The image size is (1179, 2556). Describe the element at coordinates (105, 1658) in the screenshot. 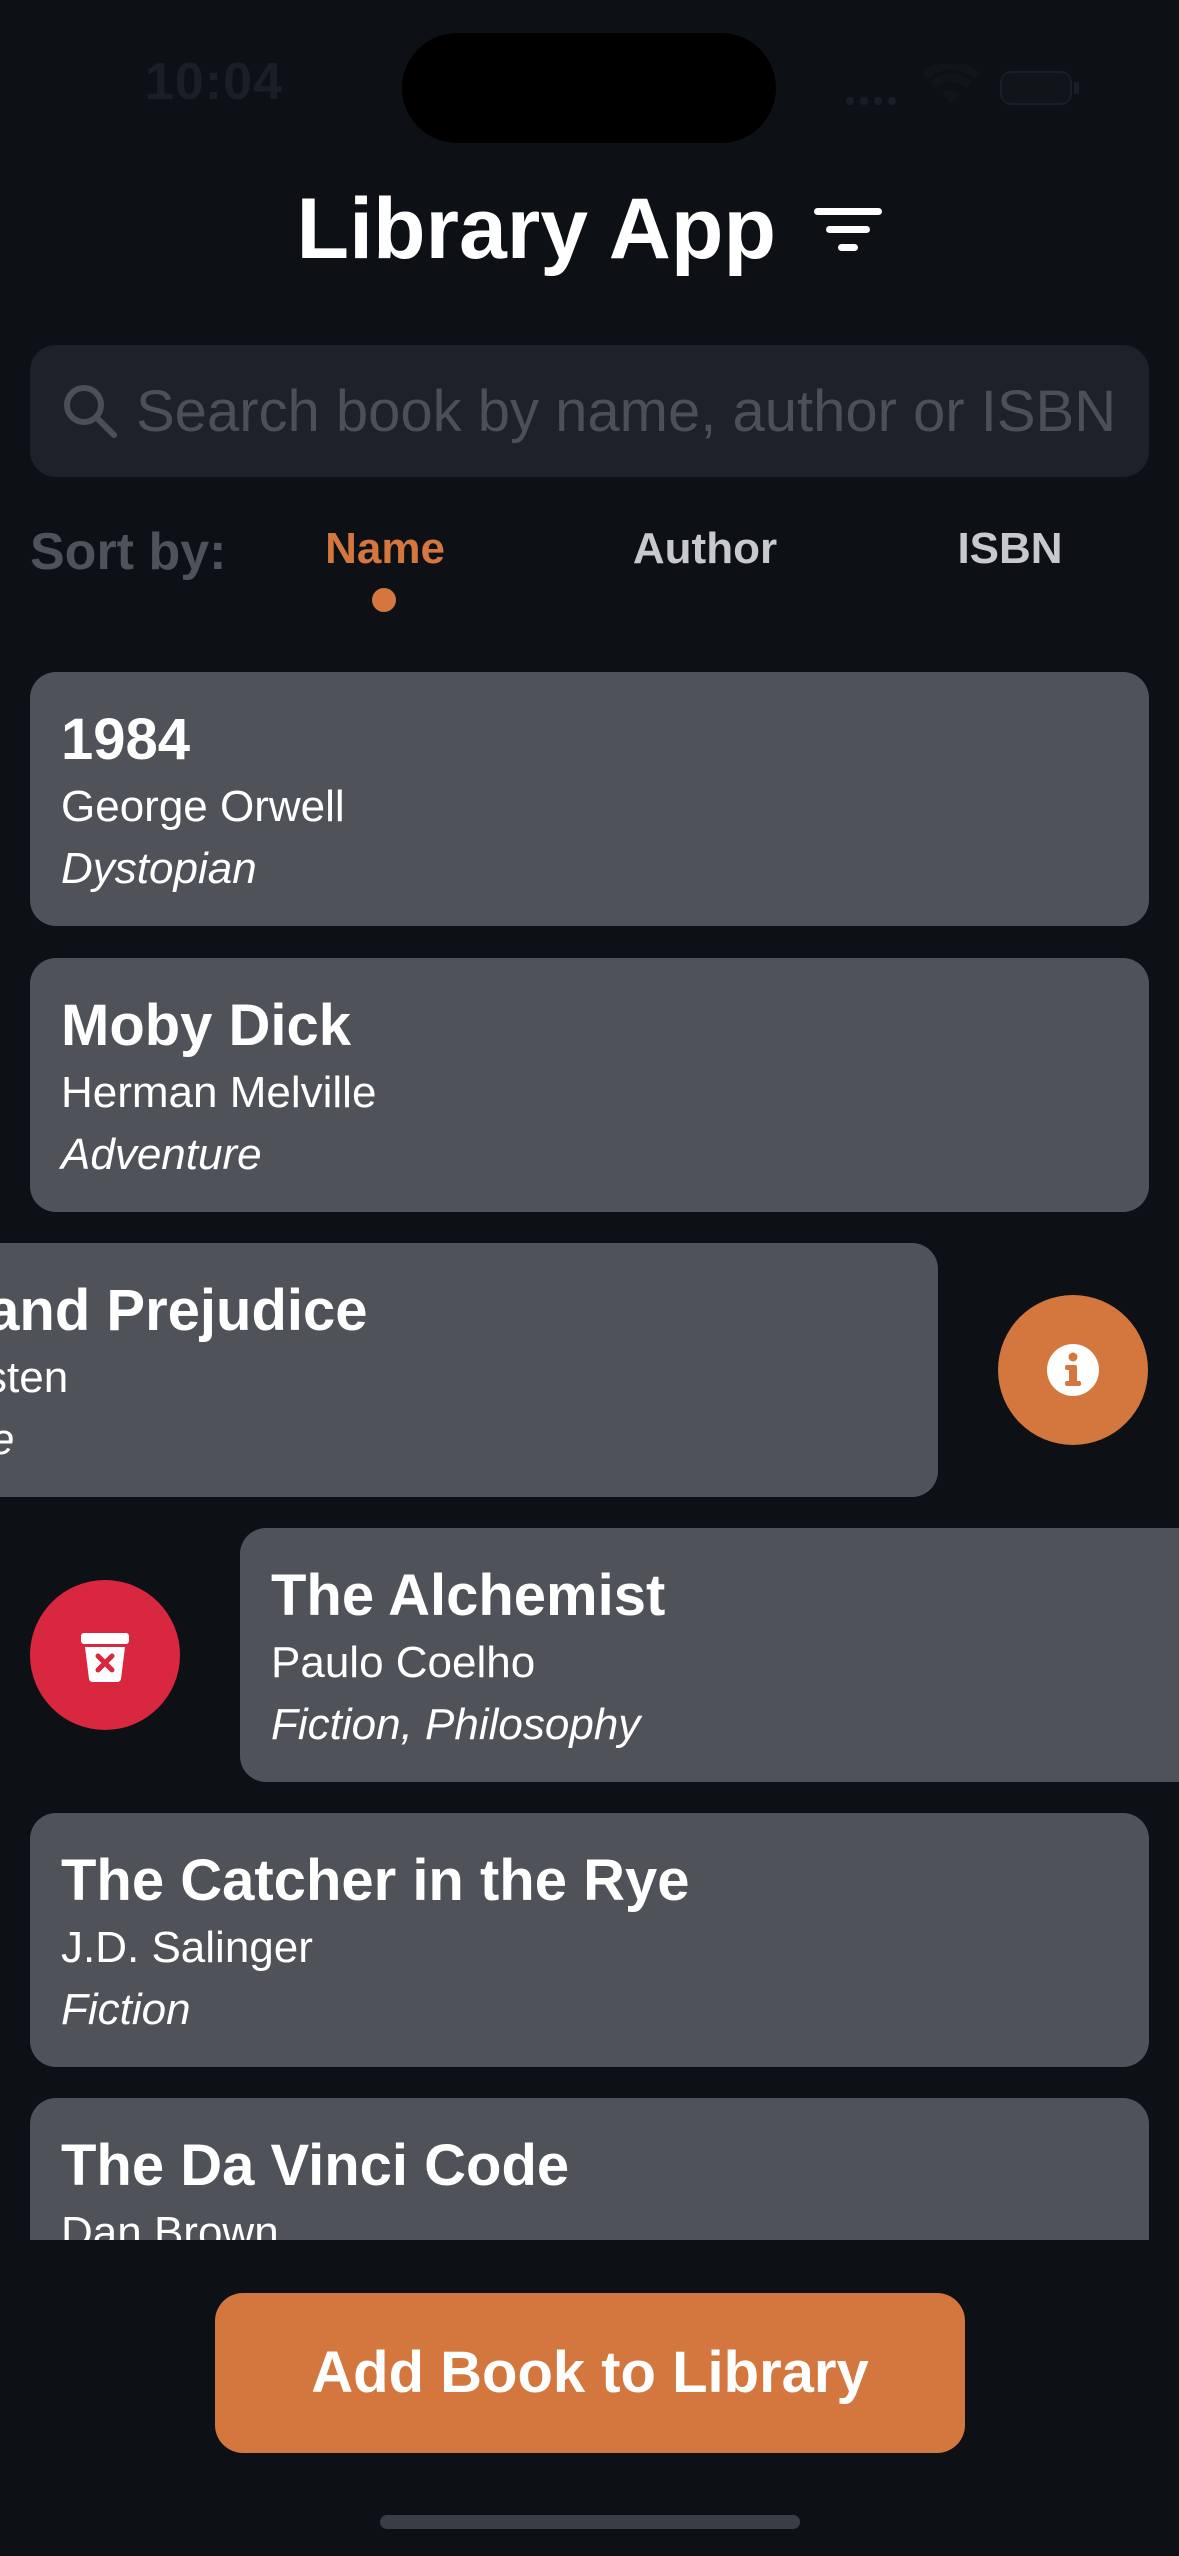

I see `trash-icon` at that location.